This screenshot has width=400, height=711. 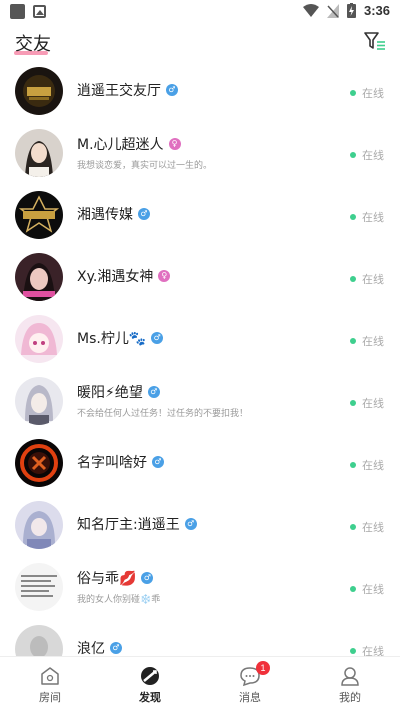 I want to click on profile-icon, so click(x=350, y=676).